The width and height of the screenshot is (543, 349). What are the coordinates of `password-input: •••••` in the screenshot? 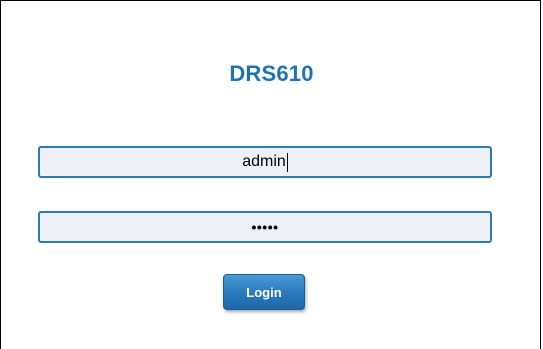 It's located at (265, 227).